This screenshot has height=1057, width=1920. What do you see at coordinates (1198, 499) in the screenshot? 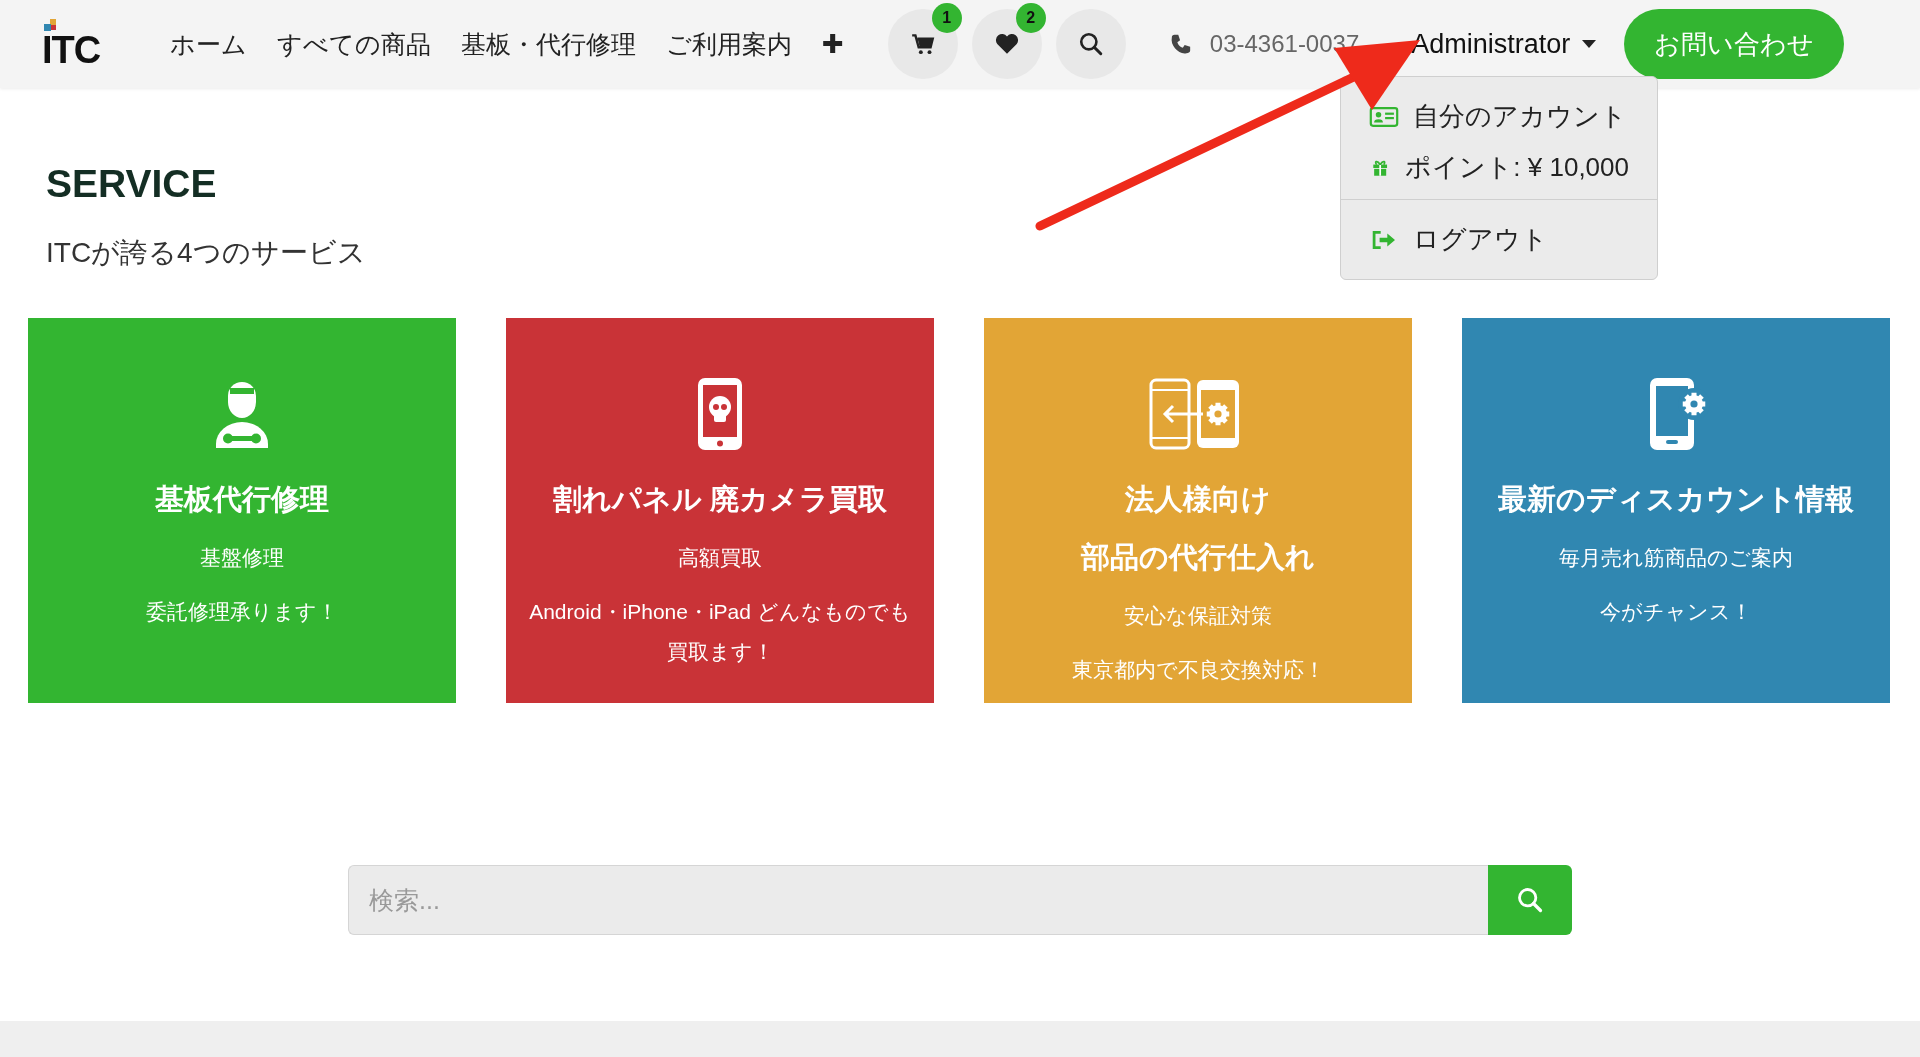
I see `card-title: 法人様向け` at bounding box center [1198, 499].